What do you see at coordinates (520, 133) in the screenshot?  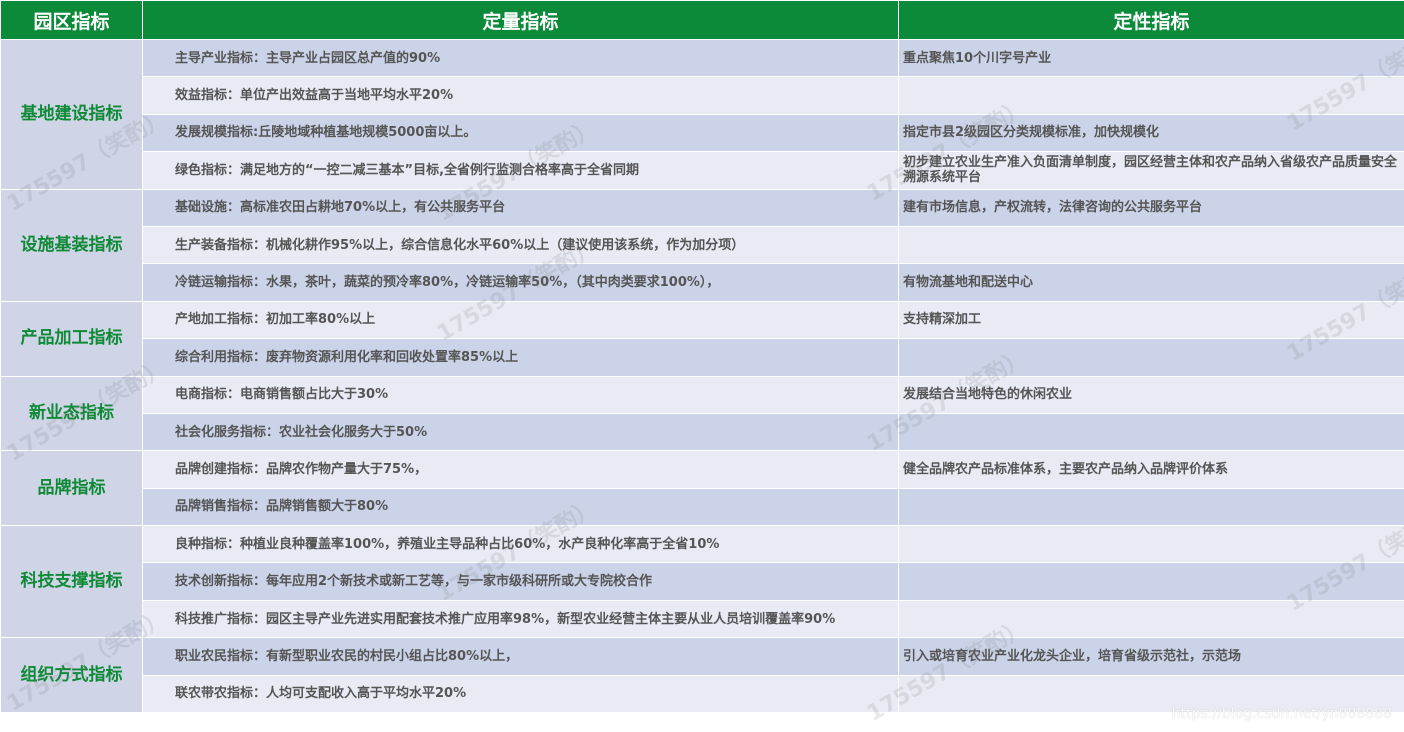 I see `quantitative-cell: 发展规模指标:丘陵地域种植基地规模5000亩以上。` at bounding box center [520, 133].